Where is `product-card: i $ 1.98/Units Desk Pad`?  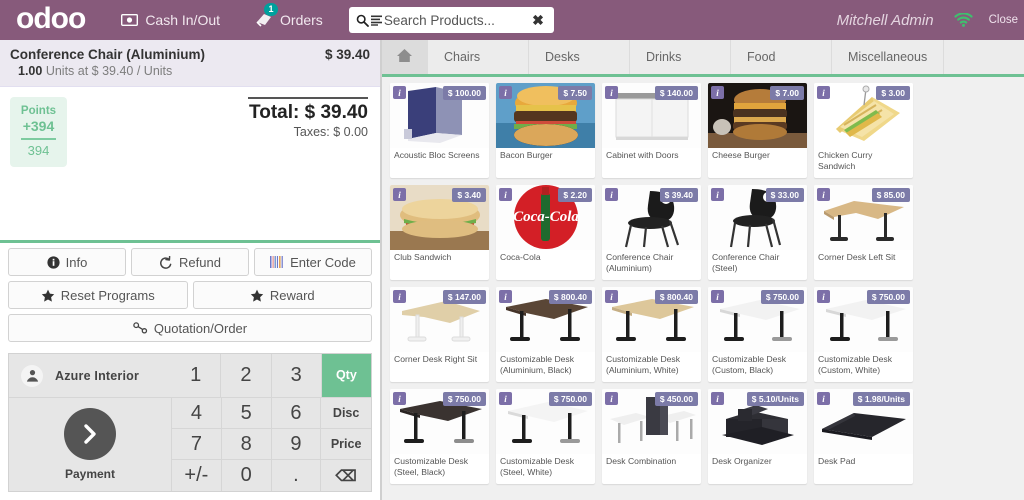
product-card: i $ 1.98/Units Desk Pad is located at coordinates (863, 436).